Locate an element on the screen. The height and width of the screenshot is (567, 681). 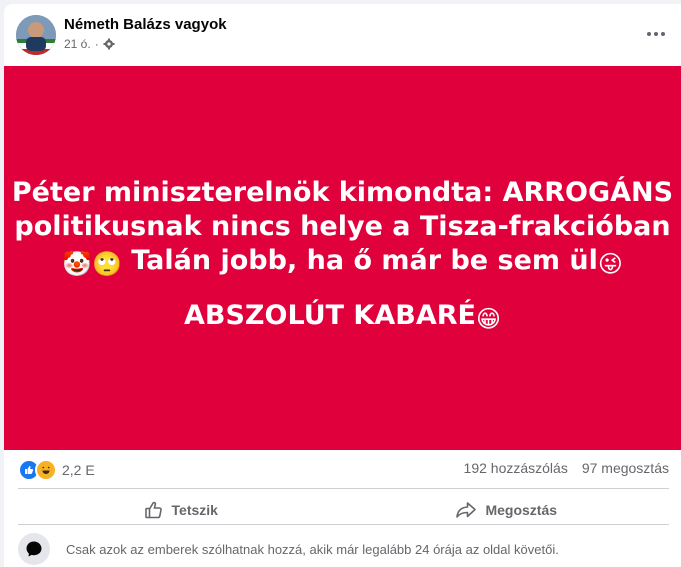
comments-count: 192 hozzászólás is located at coordinates (516, 468).